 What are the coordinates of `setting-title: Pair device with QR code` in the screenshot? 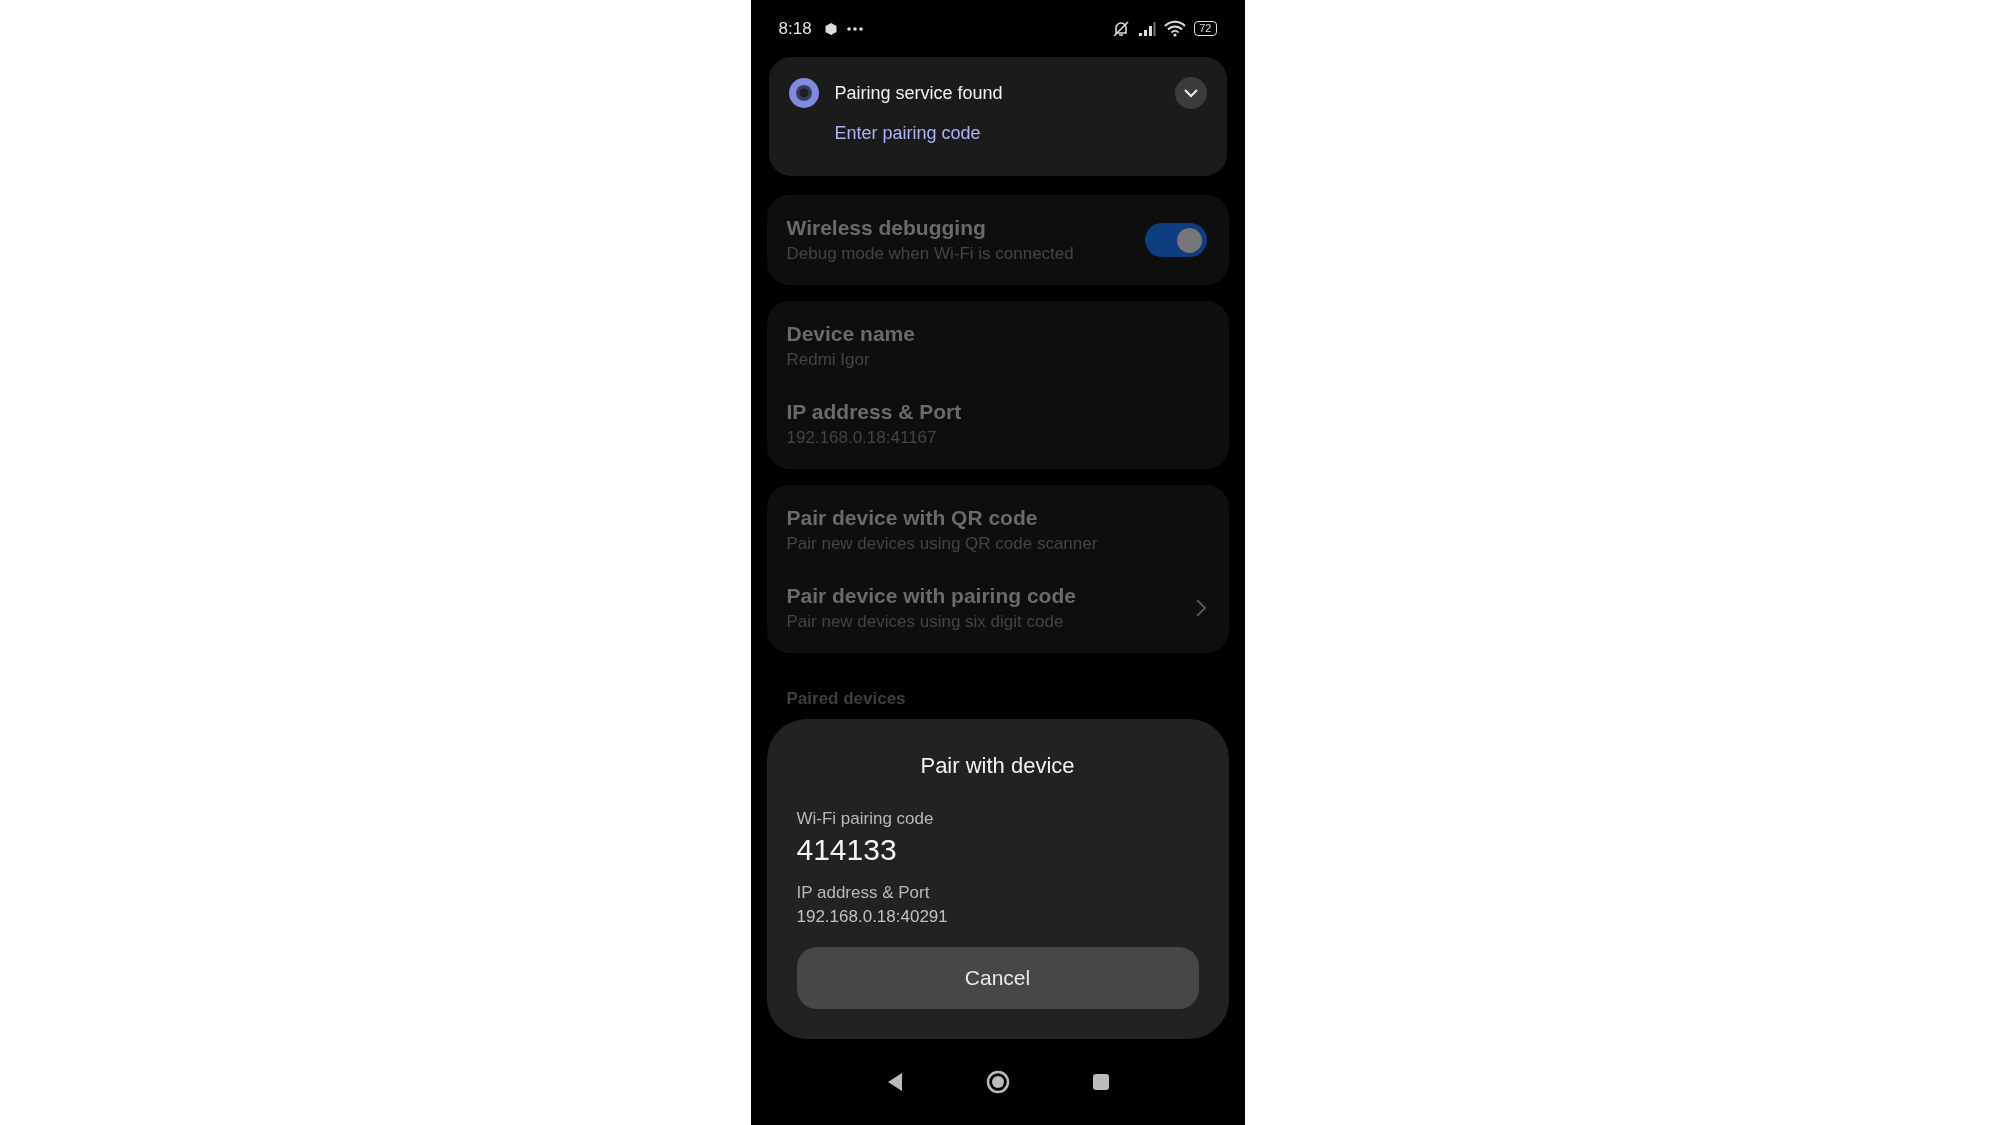 It's located at (912, 518).